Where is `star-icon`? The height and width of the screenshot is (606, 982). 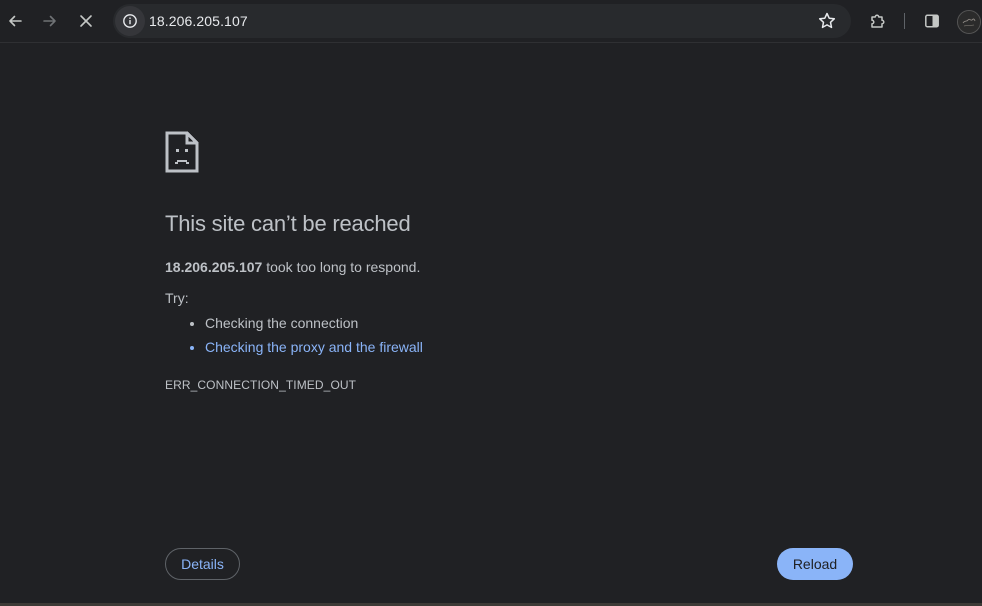
star-icon is located at coordinates (827, 21).